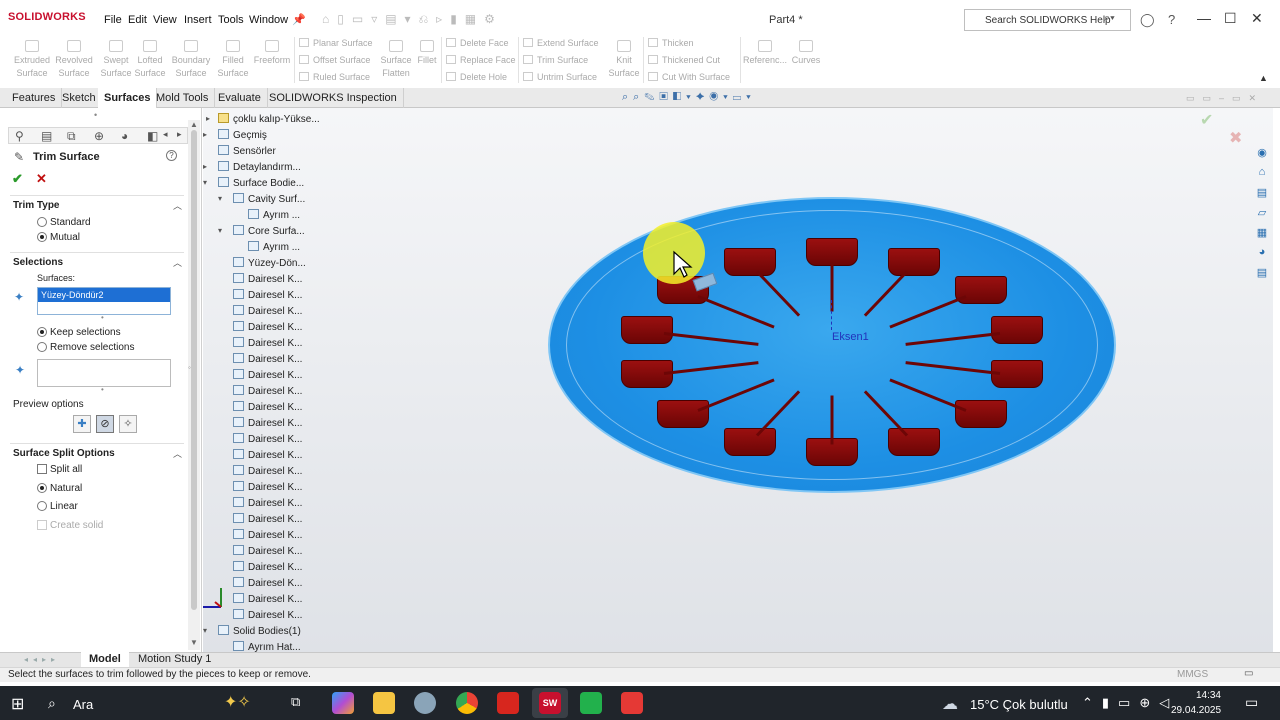  What do you see at coordinates (481, 60) in the screenshot?
I see `replace-face-button: Replace Face` at bounding box center [481, 60].